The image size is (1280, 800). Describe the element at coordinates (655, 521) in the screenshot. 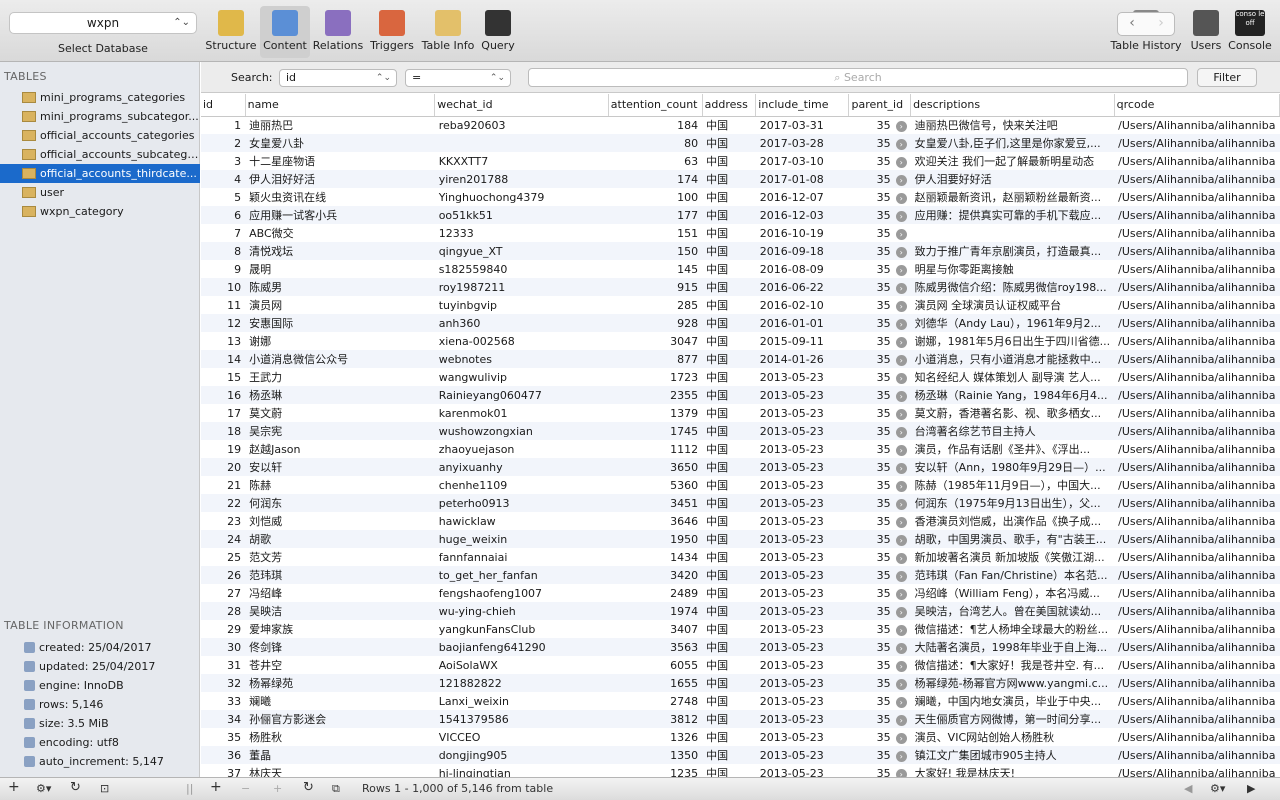

I see `cell-attention_count: 3646` at that location.